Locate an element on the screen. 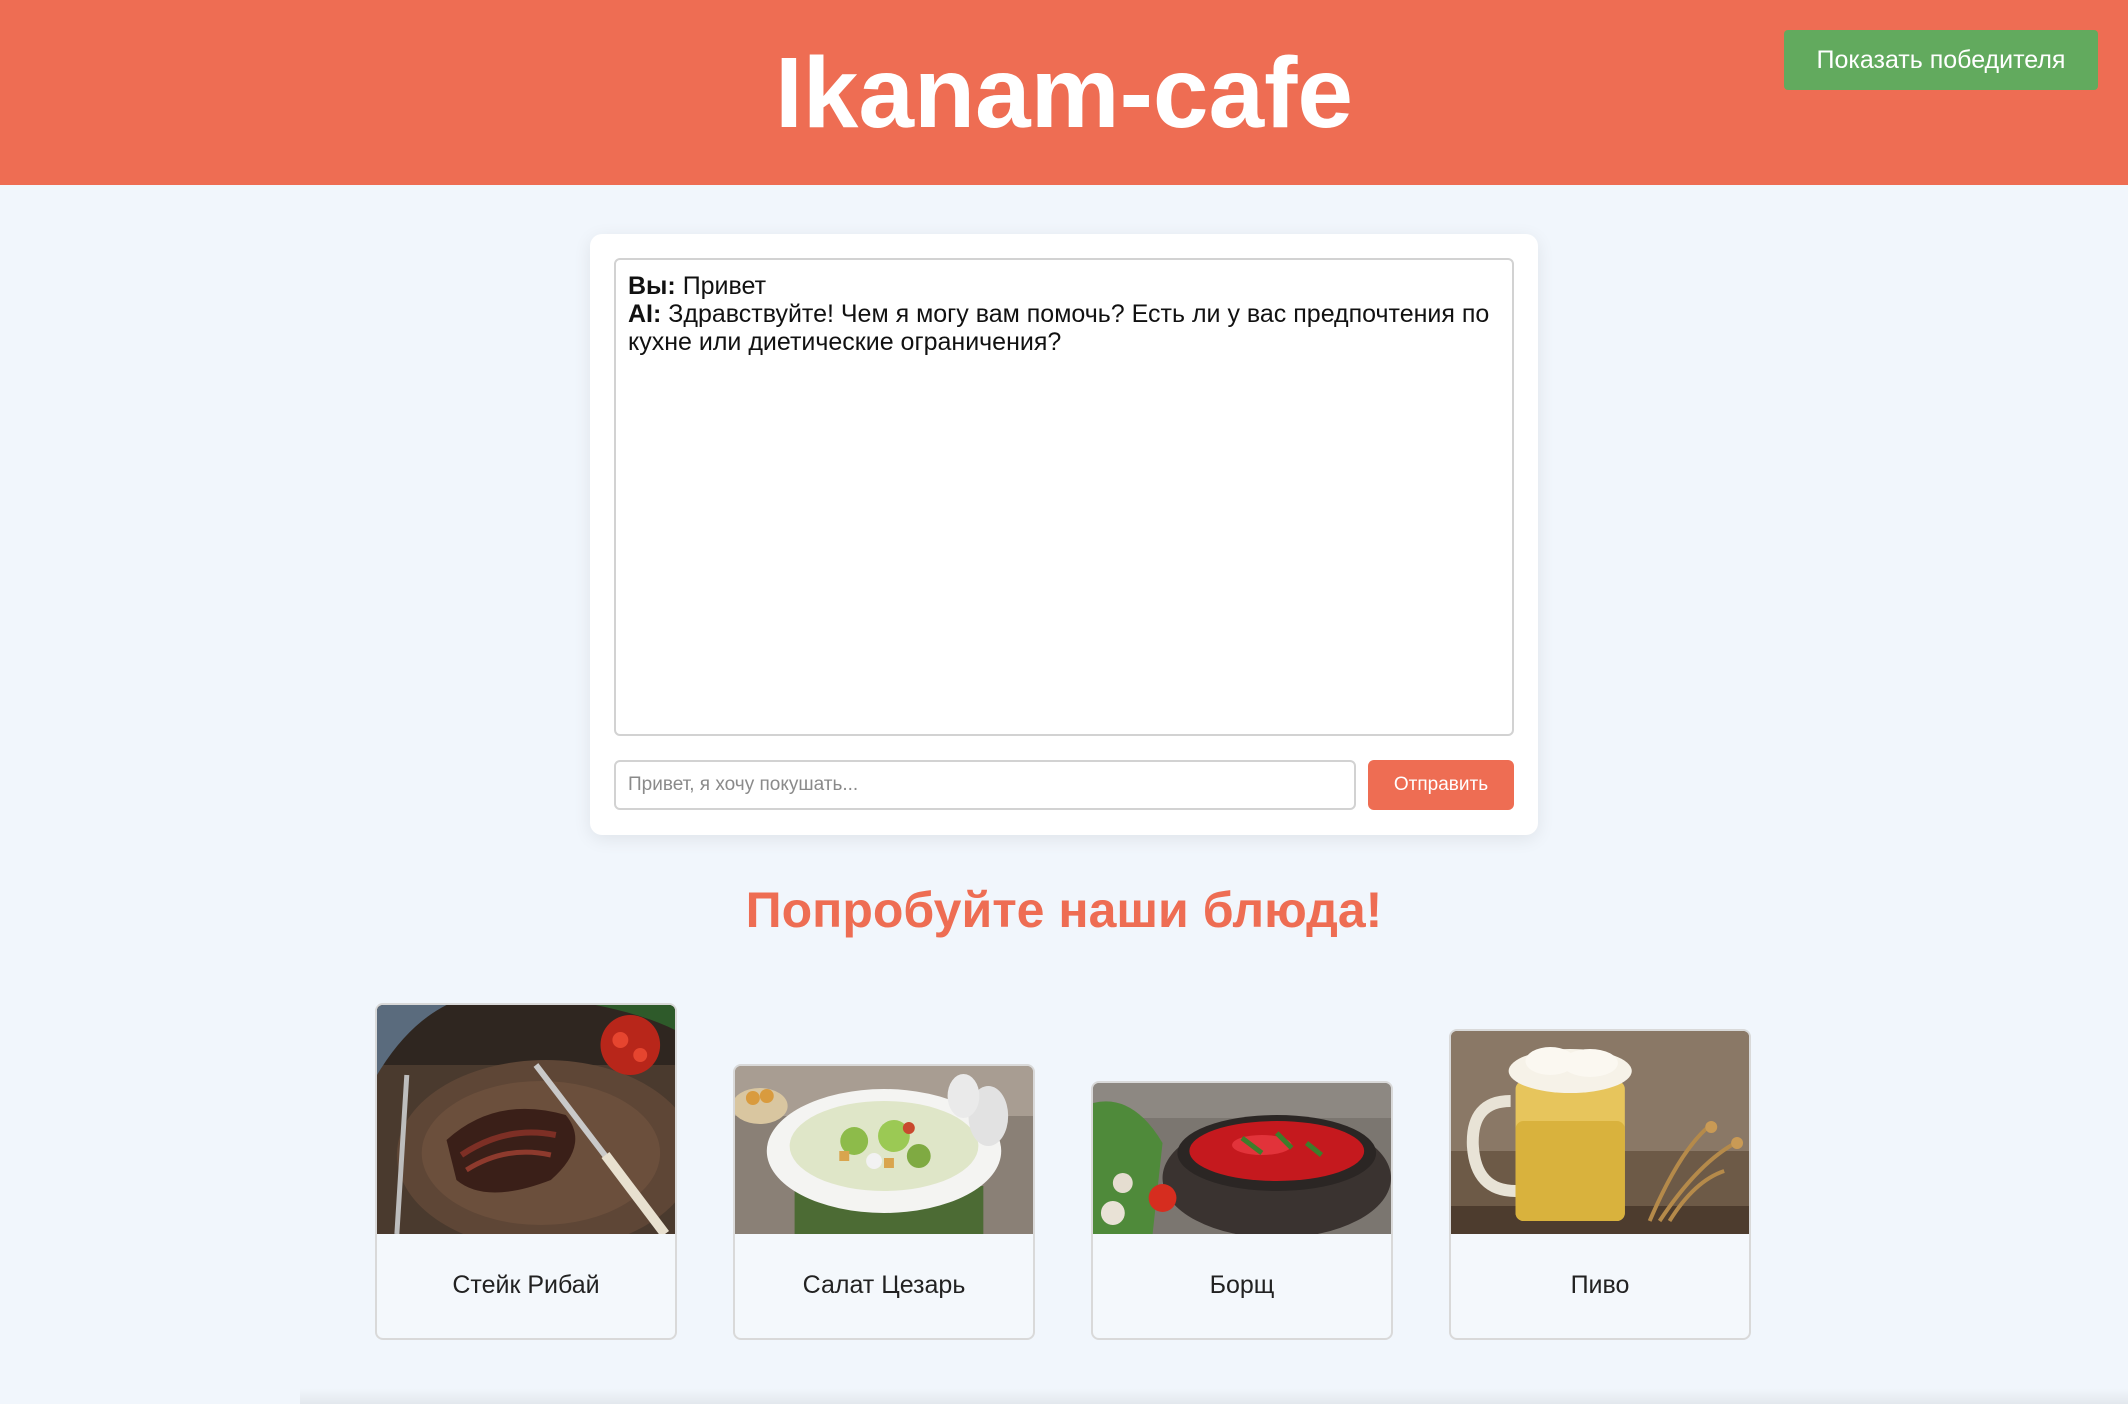 The height and width of the screenshot is (1404, 2128). dish-name: Пиво is located at coordinates (1600, 1284).